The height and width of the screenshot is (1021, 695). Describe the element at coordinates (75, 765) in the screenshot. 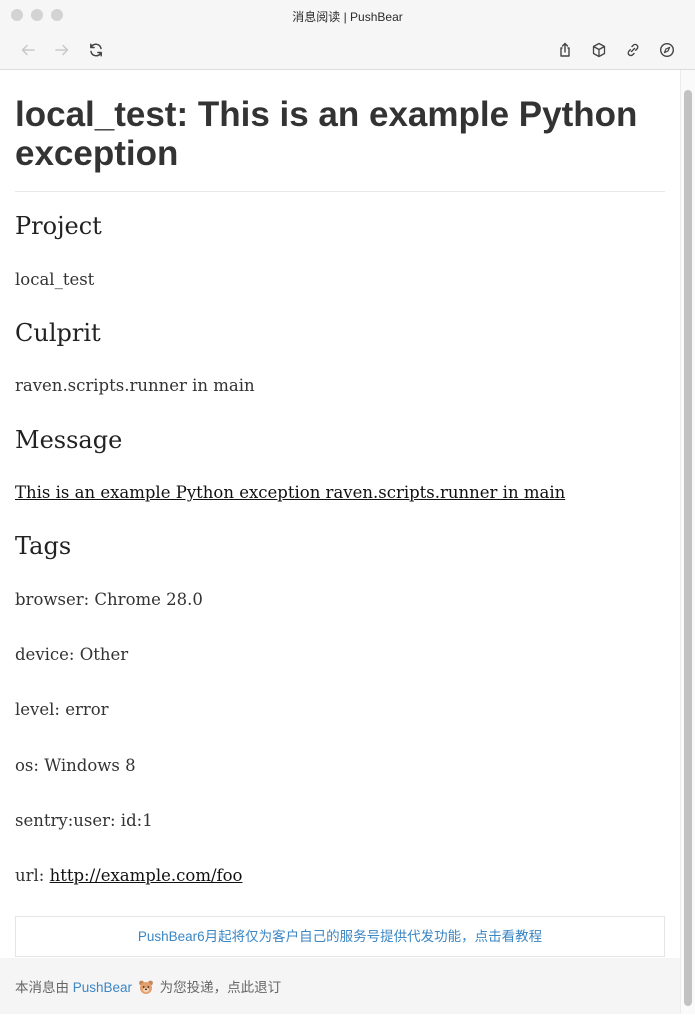

I see `tag-item: os: Windows 8` at that location.